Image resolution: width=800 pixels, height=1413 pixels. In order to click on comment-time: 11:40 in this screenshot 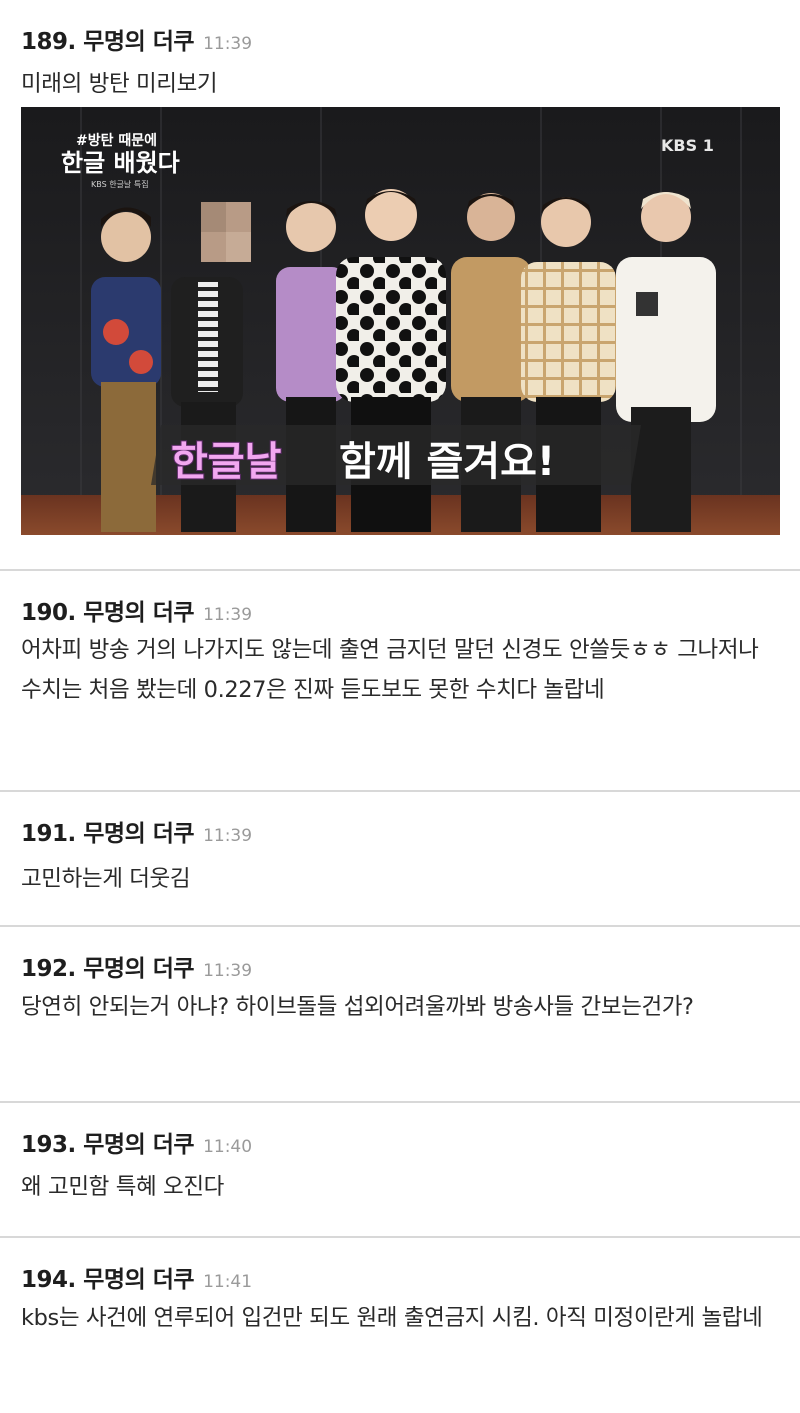, I will do `click(228, 1147)`.